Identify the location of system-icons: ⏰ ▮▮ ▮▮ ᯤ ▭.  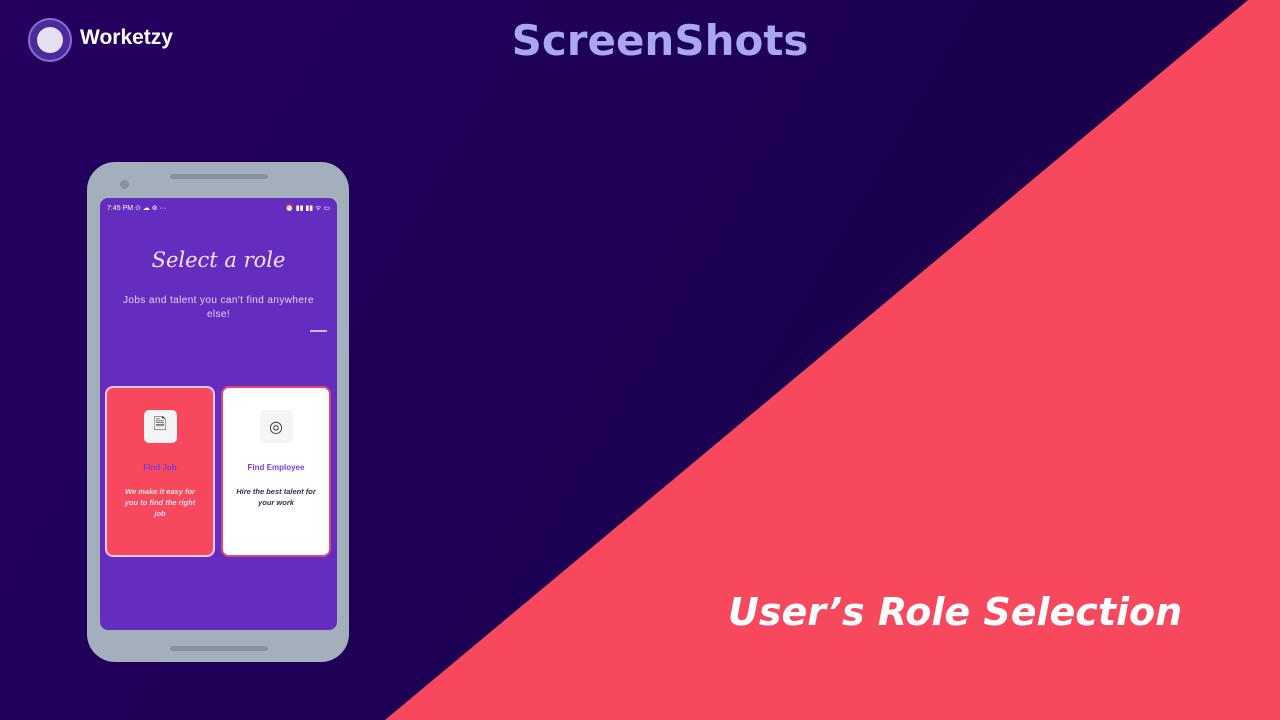
(307, 208).